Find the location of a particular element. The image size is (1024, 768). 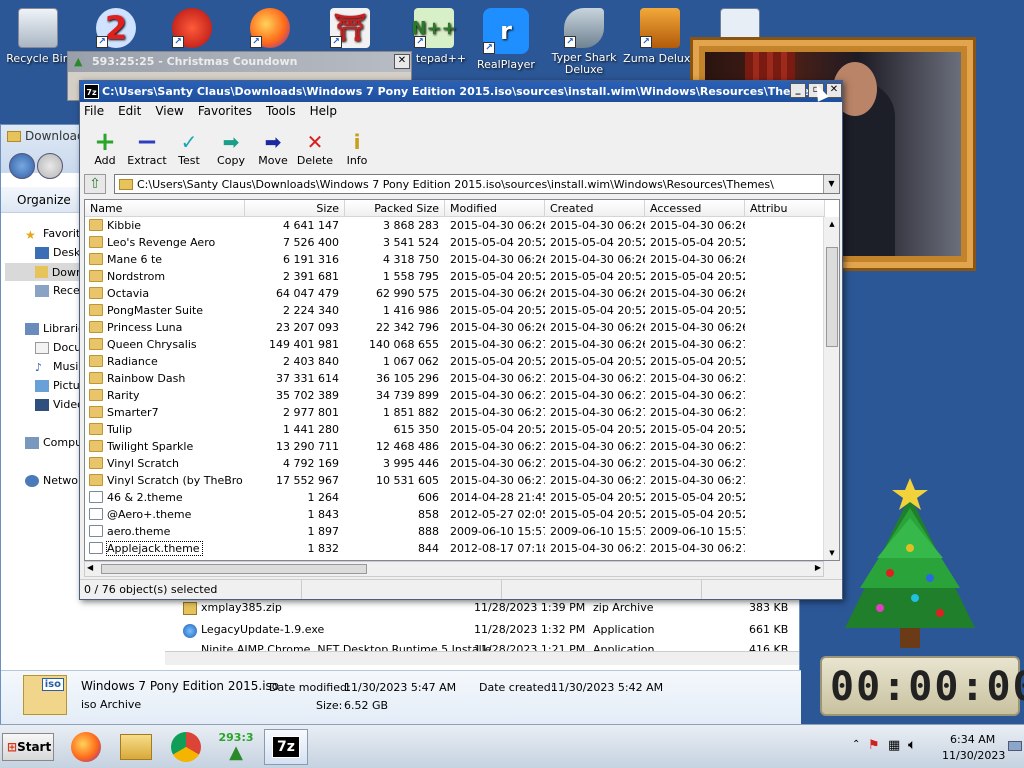

start-button: ⊞Start is located at coordinates (28, 747).